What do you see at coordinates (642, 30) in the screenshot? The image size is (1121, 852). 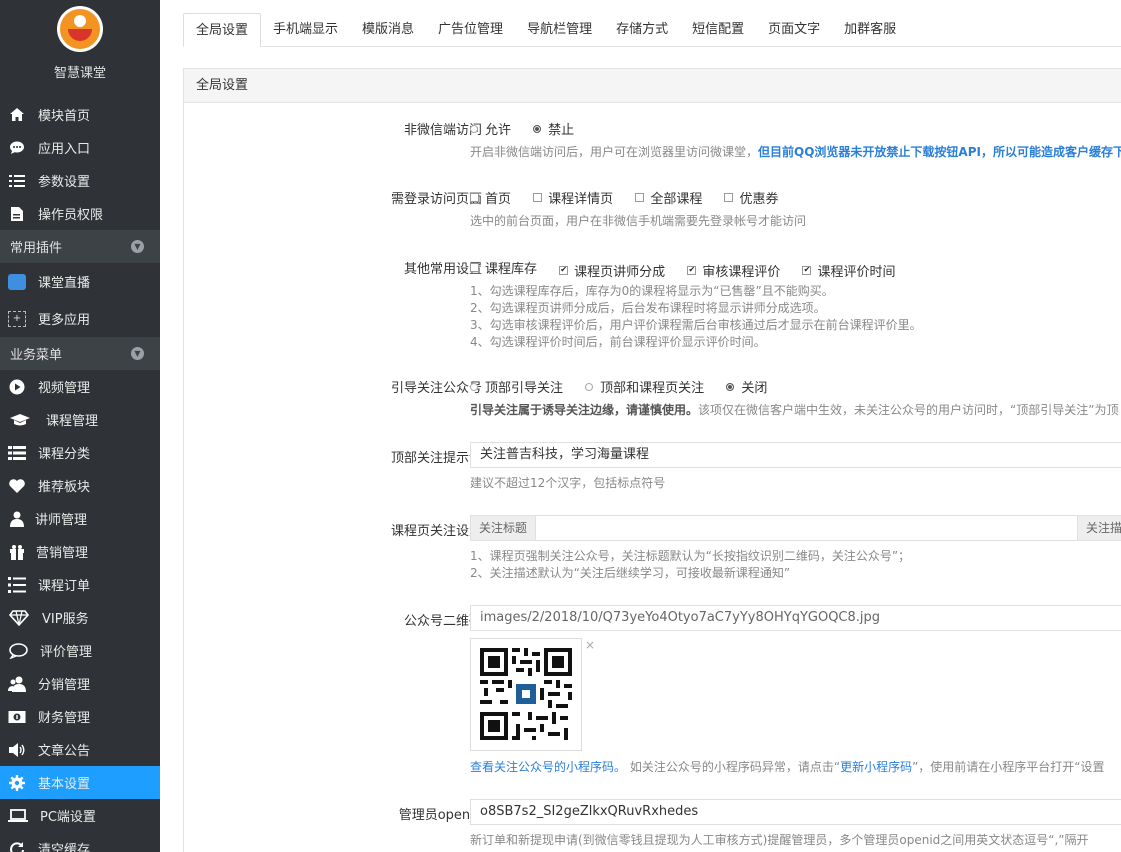 I see `tab-storage: 存储方式` at bounding box center [642, 30].